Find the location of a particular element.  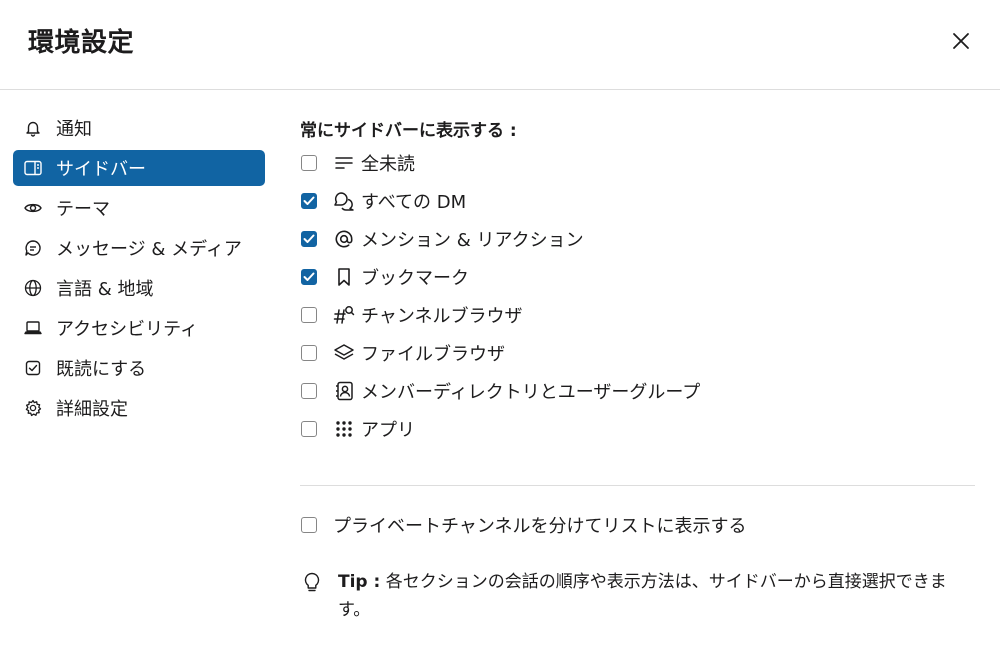

sidebar-icon is located at coordinates (33, 168).